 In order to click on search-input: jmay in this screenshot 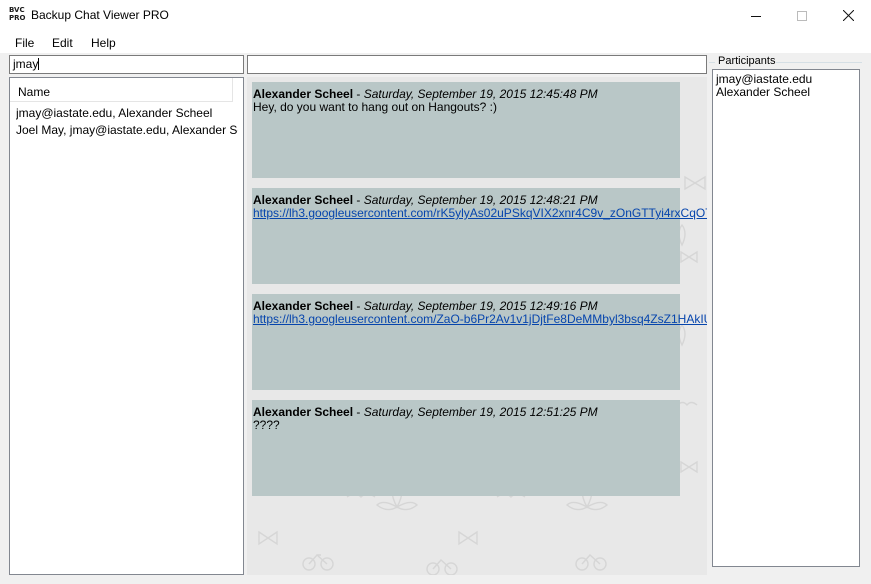, I will do `click(126, 64)`.